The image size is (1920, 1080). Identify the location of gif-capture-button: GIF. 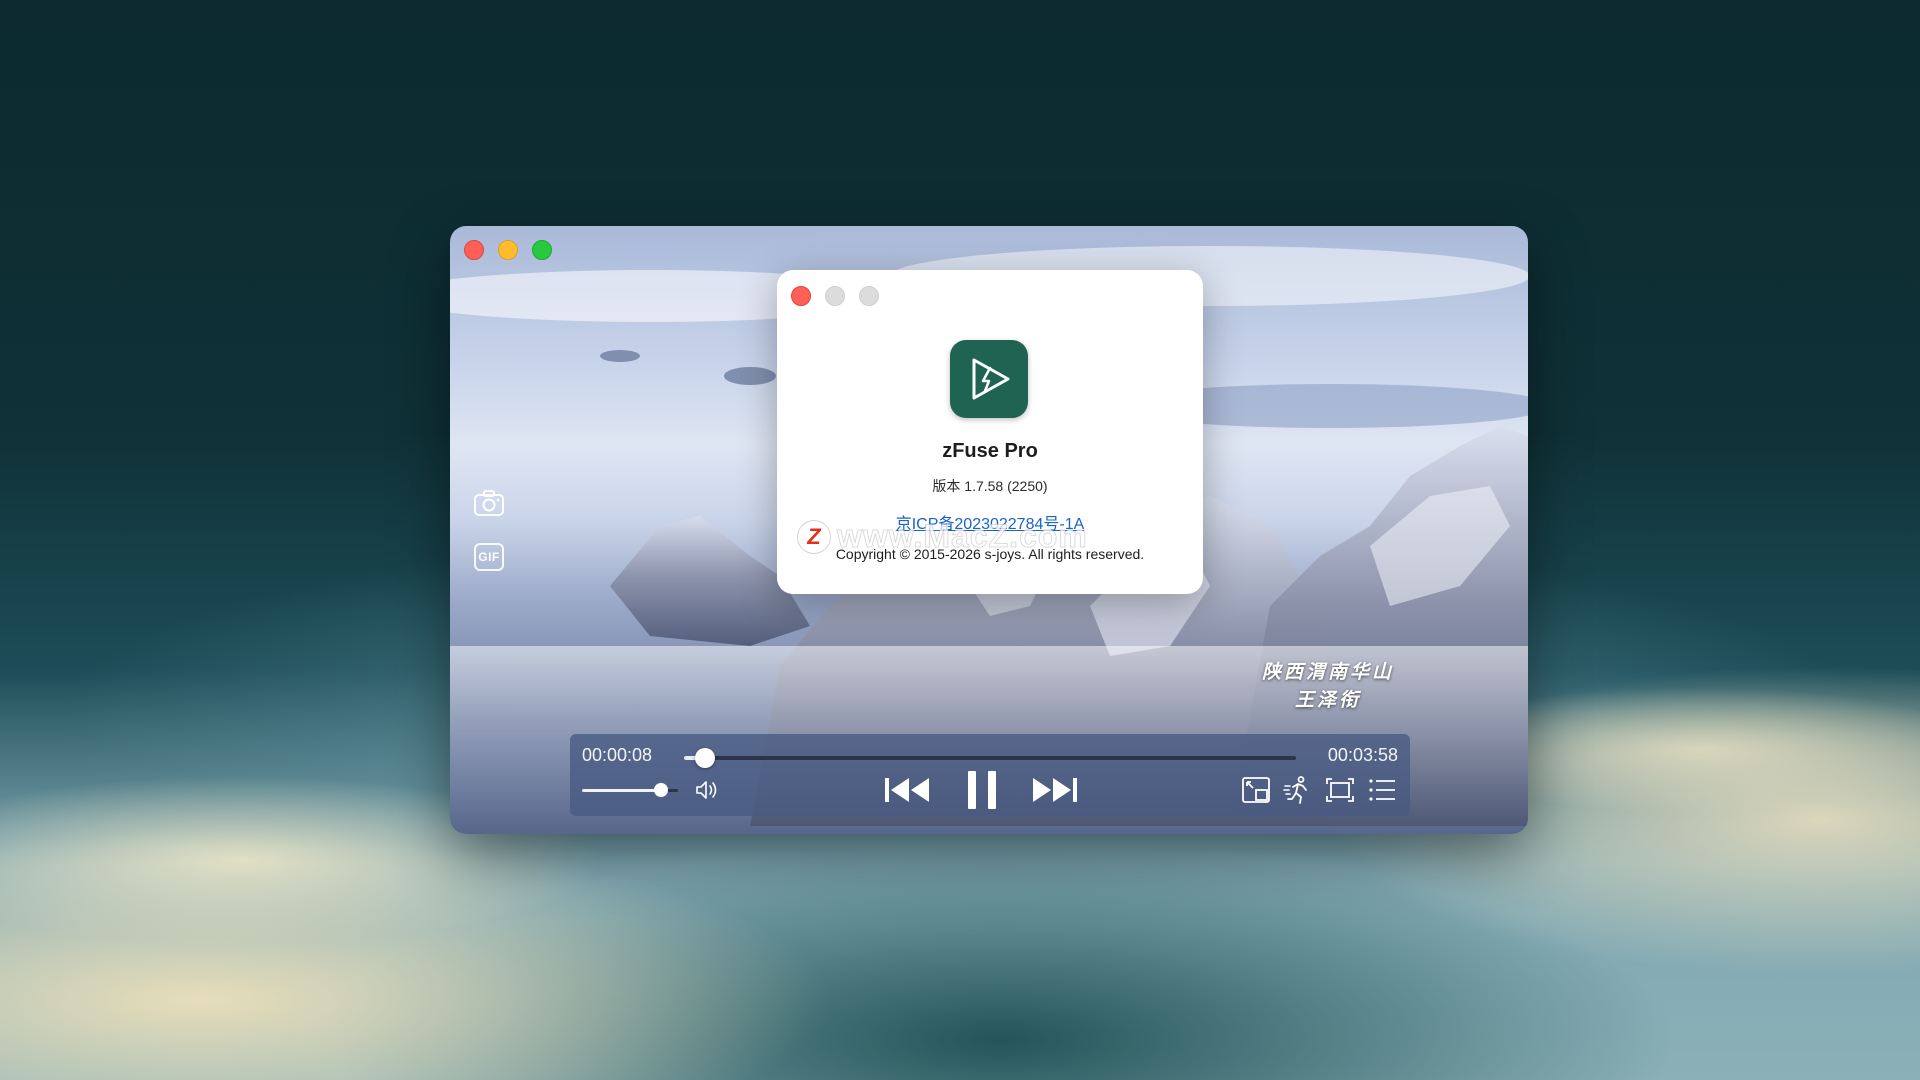
(489, 557).